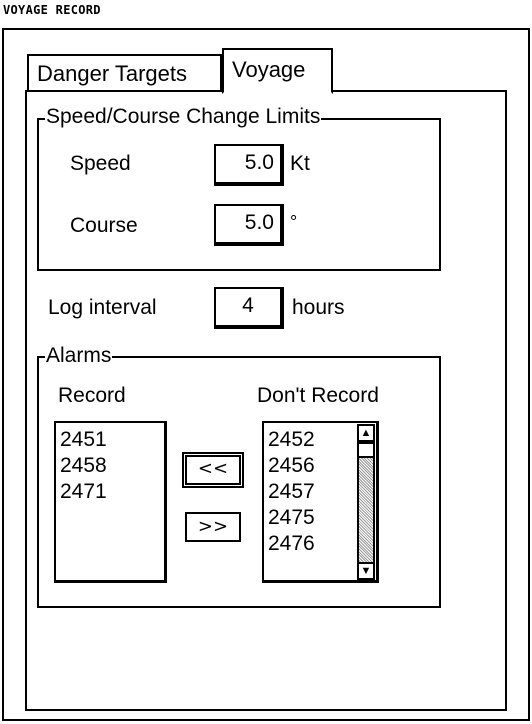  I want to click on record-list: 2451 2458 2471, so click(110, 502).